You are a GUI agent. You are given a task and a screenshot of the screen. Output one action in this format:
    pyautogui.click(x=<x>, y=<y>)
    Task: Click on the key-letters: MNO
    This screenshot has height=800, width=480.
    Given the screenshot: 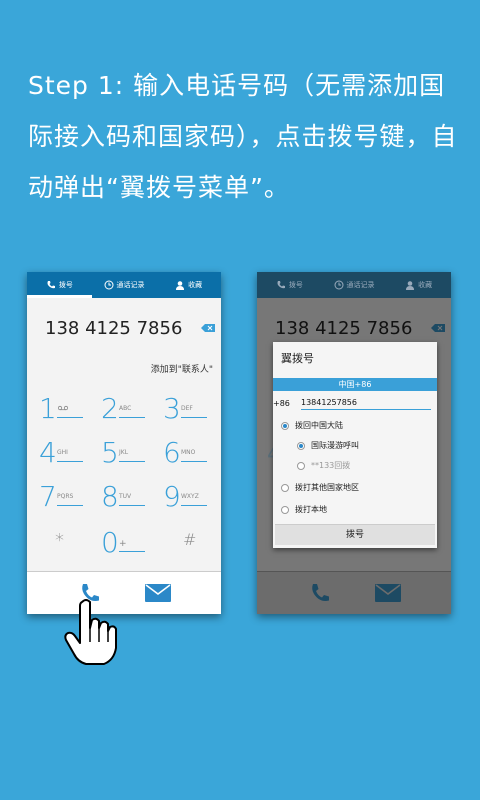 What is the action you would take?
    pyautogui.click(x=188, y=452)
    